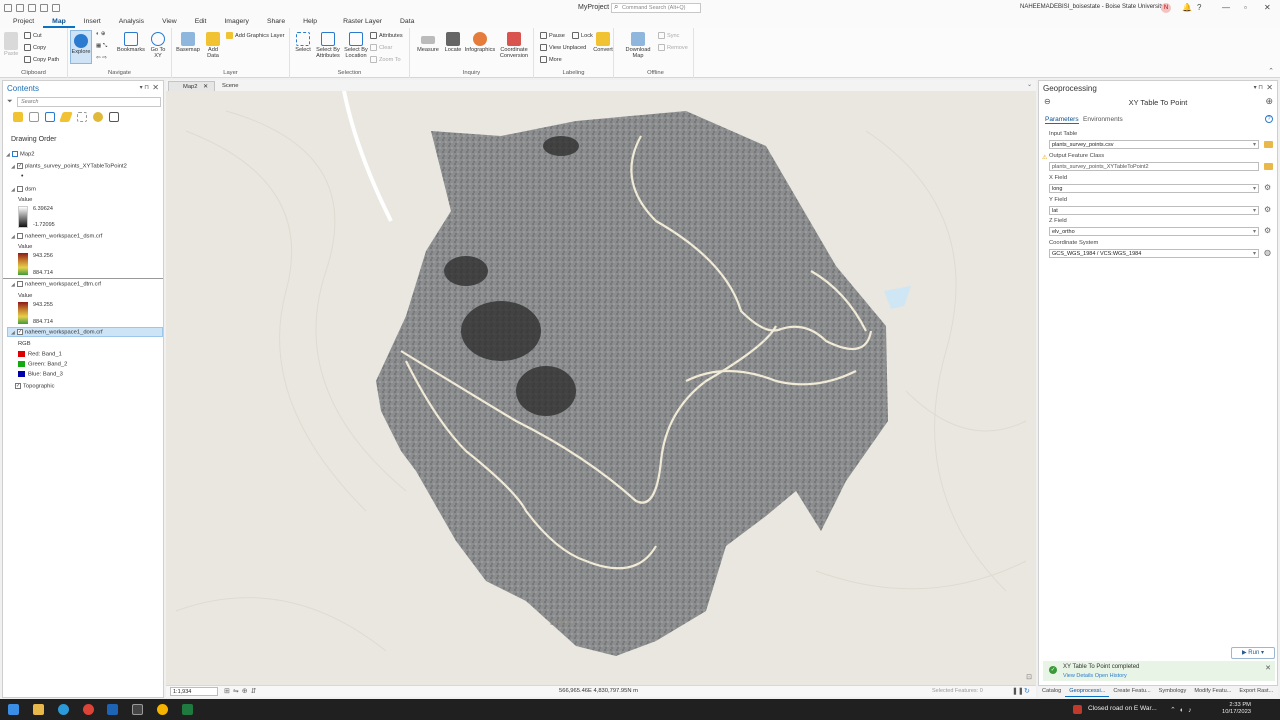 This screenshot has height=720, width=1280. I want to click on editing-icon, so click(66, 117).